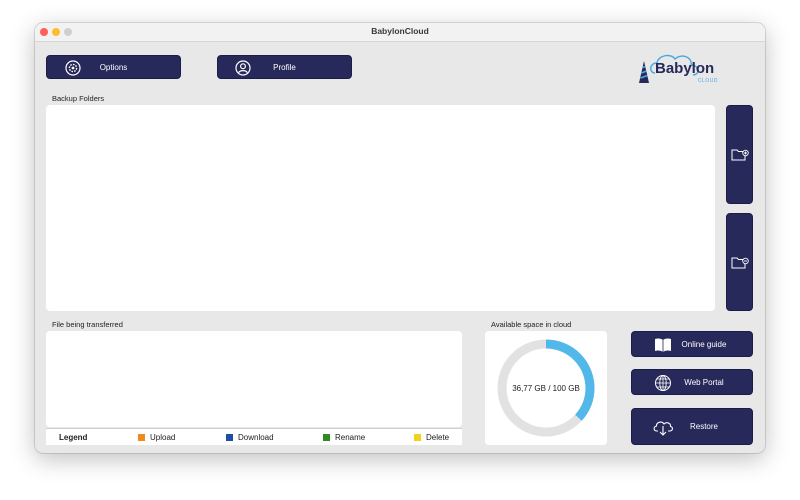  What do you see at coordinates (254, 379) in the screenshot?
I see `file-transfer-list` at bounding box center [254, 379].